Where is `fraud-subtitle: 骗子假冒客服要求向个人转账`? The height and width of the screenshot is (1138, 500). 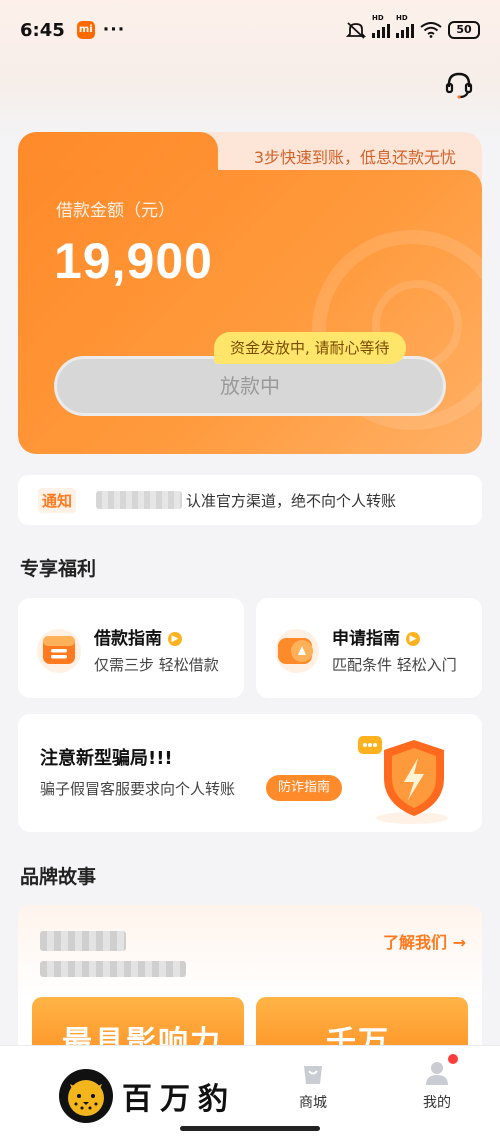
fraud-subtitle: 骗子假冒客服要求向个人转账 is located at coordinates (138, 789).